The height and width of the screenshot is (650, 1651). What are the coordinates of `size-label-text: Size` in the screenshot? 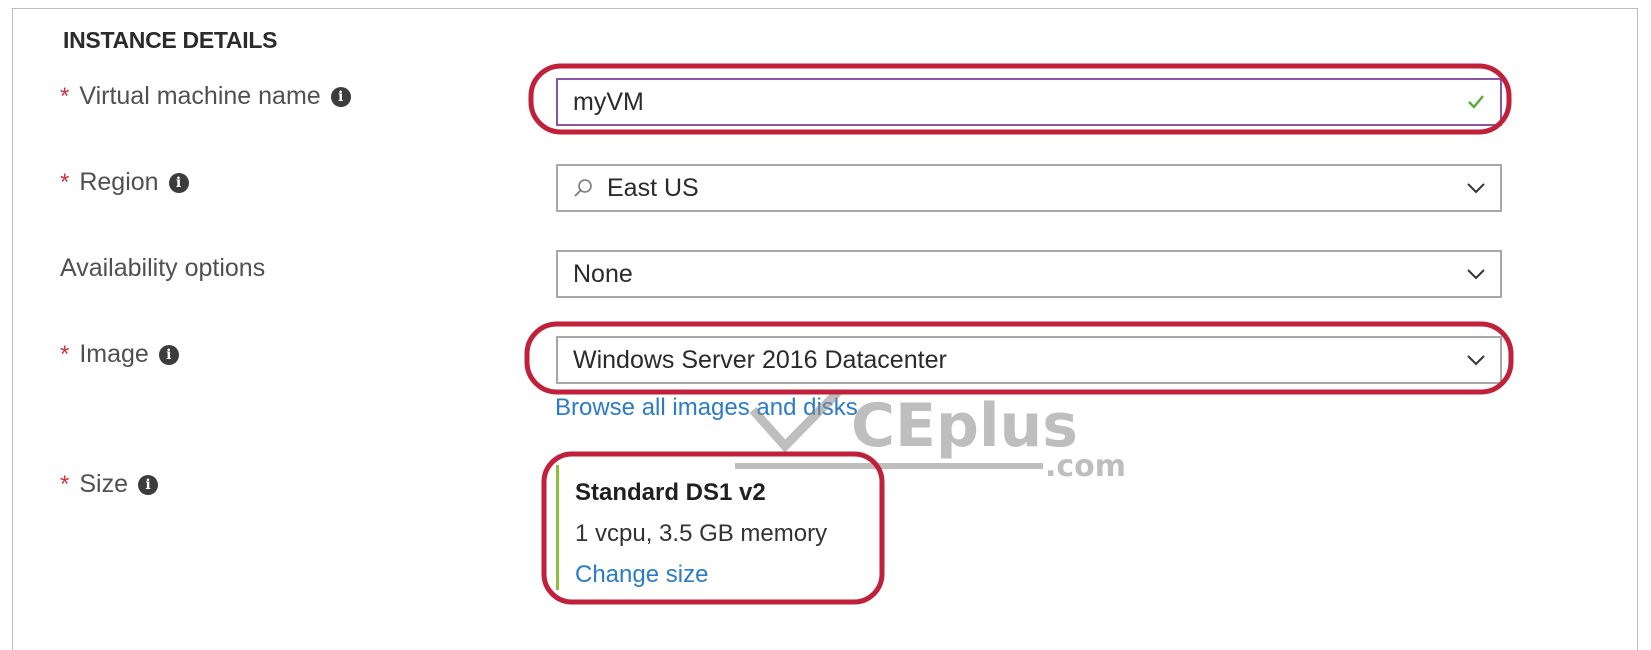 It's located at (103, 484).